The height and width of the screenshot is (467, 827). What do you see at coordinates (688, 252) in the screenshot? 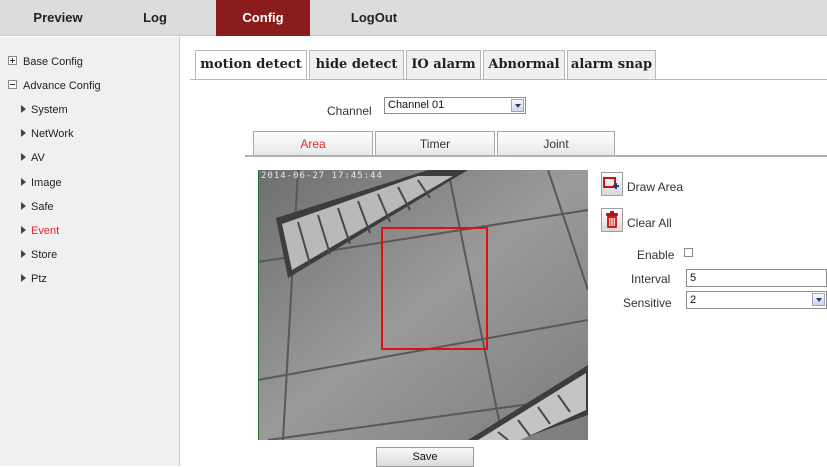
I see `enable-checkbox` at bounding box center [688, 252].